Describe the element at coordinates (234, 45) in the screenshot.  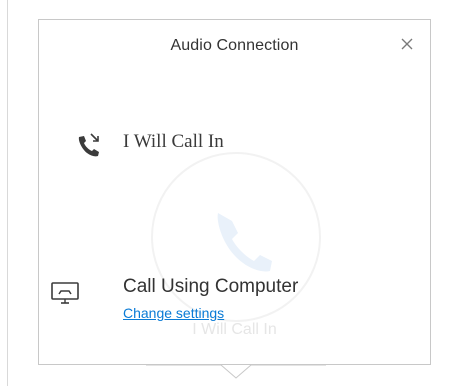
I see `dialog-title: Audio Connection` at that location.